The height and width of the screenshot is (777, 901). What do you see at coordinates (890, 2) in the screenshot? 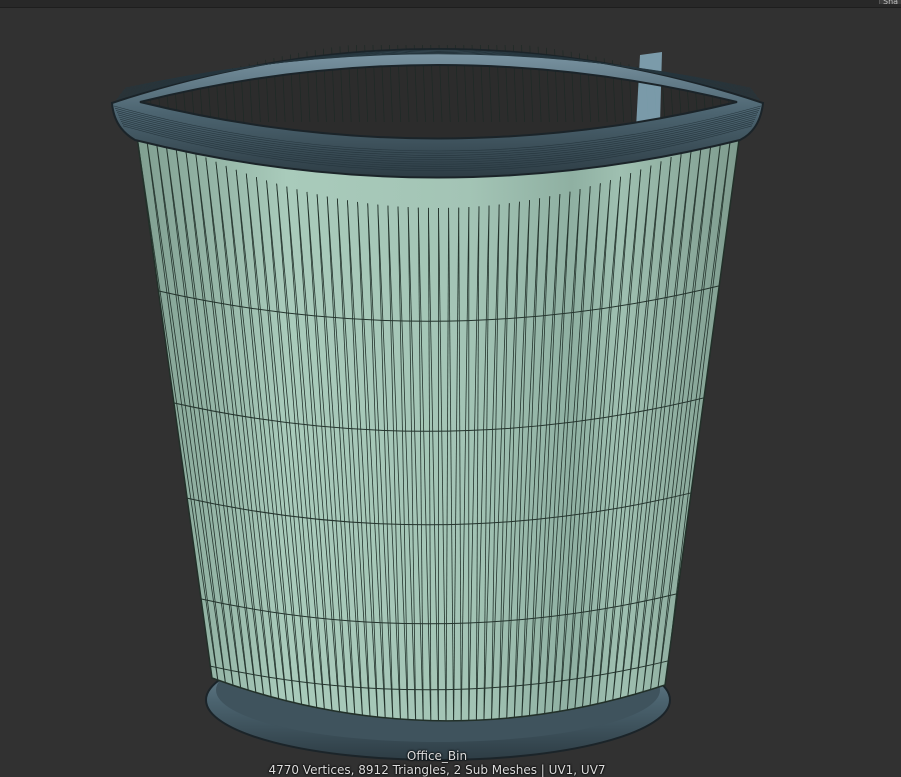
I see `shader-tab: Sha` at bounding box center [890, 2].